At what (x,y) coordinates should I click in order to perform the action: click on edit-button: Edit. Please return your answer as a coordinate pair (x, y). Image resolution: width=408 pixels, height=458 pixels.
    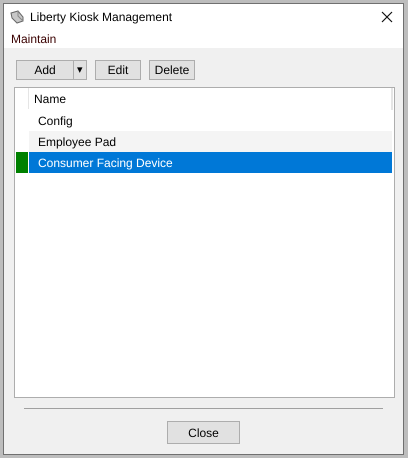
    Looking at the image, I should click on (118, 70).